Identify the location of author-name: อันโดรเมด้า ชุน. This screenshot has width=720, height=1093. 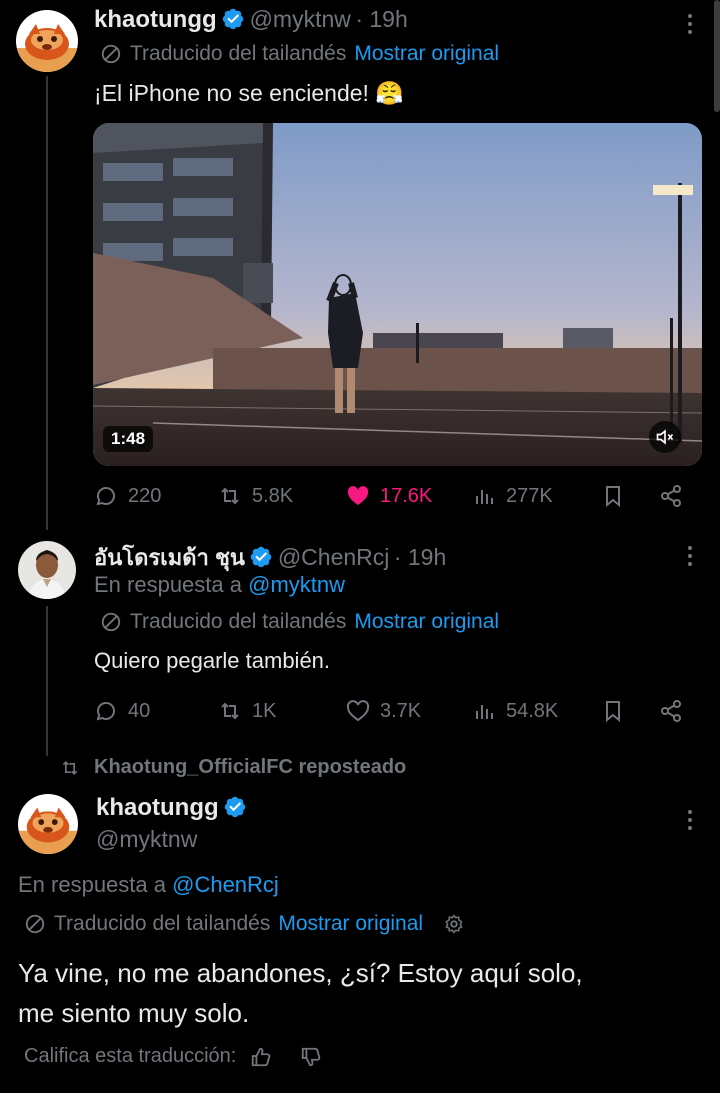
(169, 557).